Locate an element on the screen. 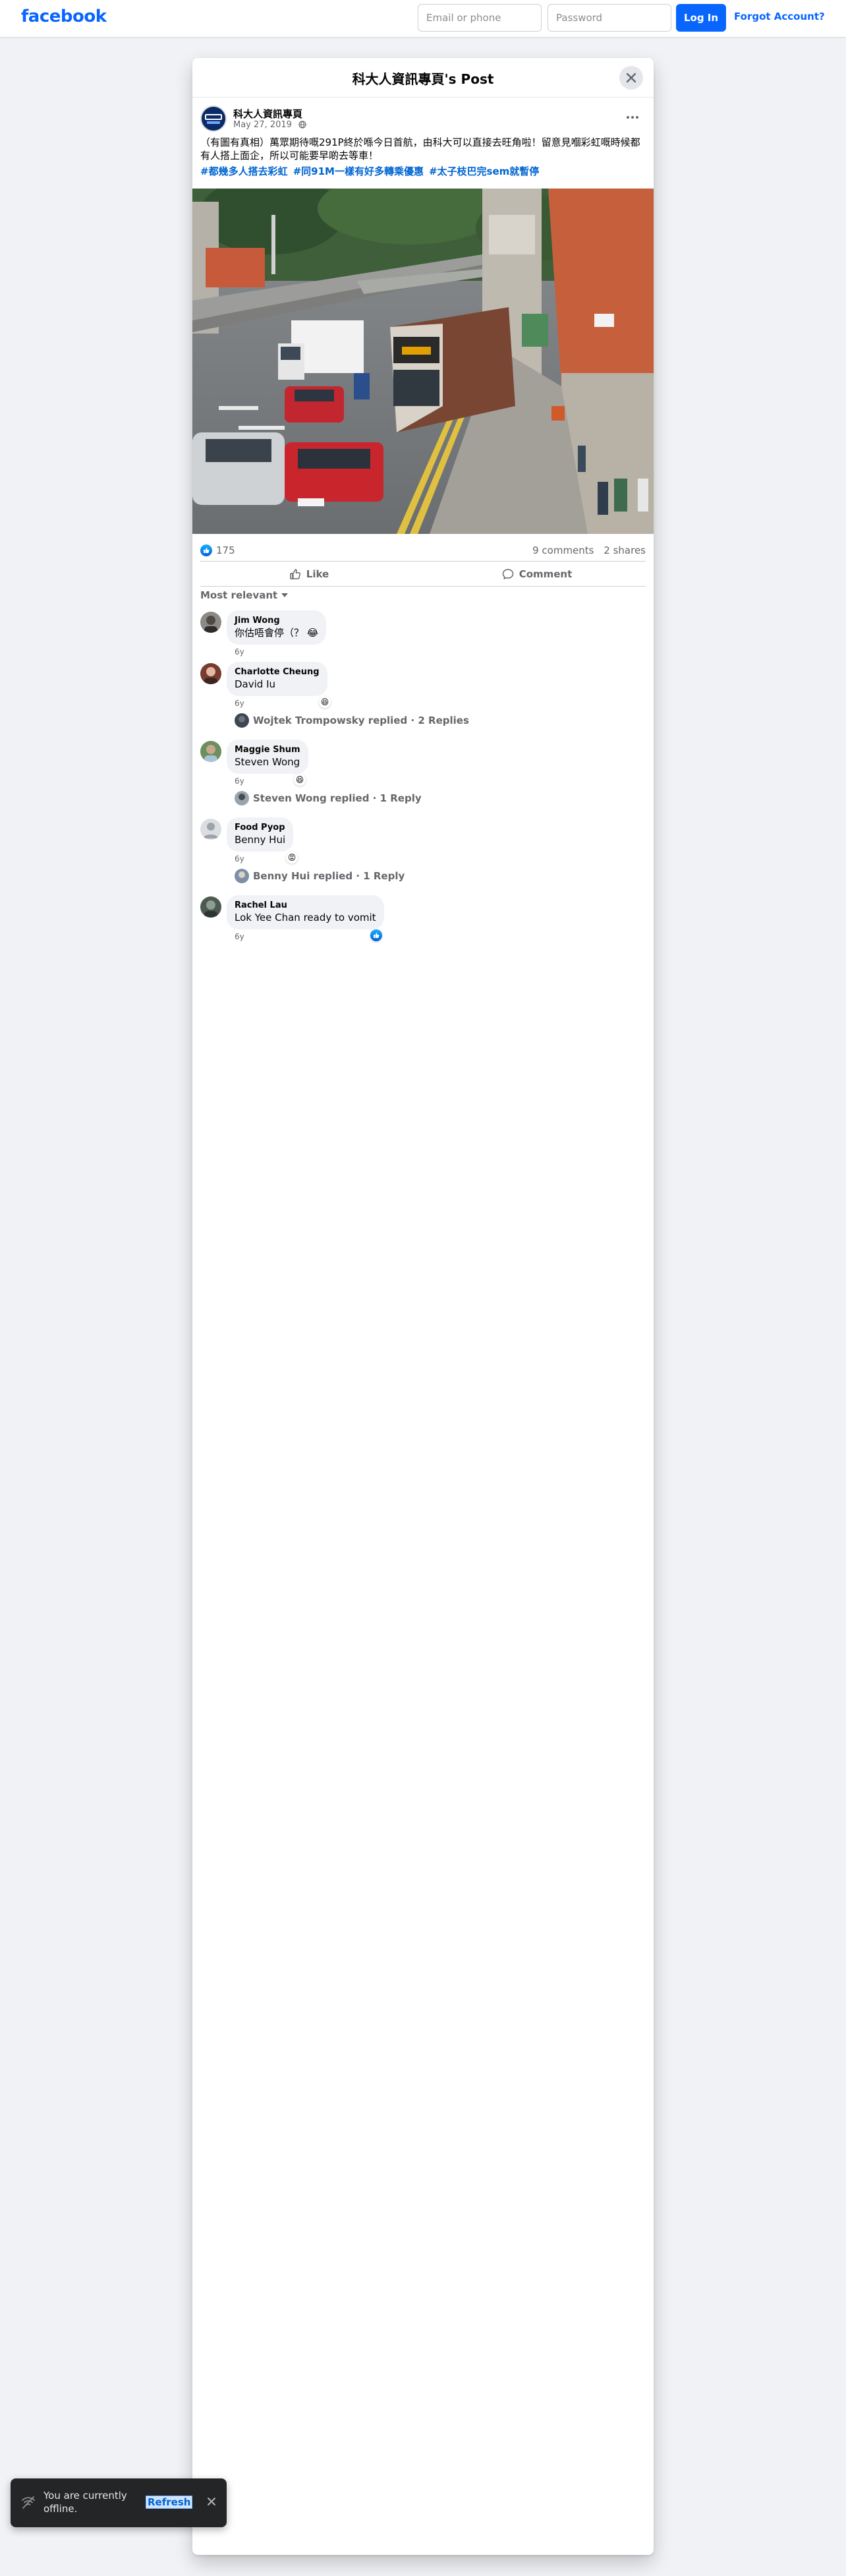  offline-icon is located at coordinates (28, 2502).